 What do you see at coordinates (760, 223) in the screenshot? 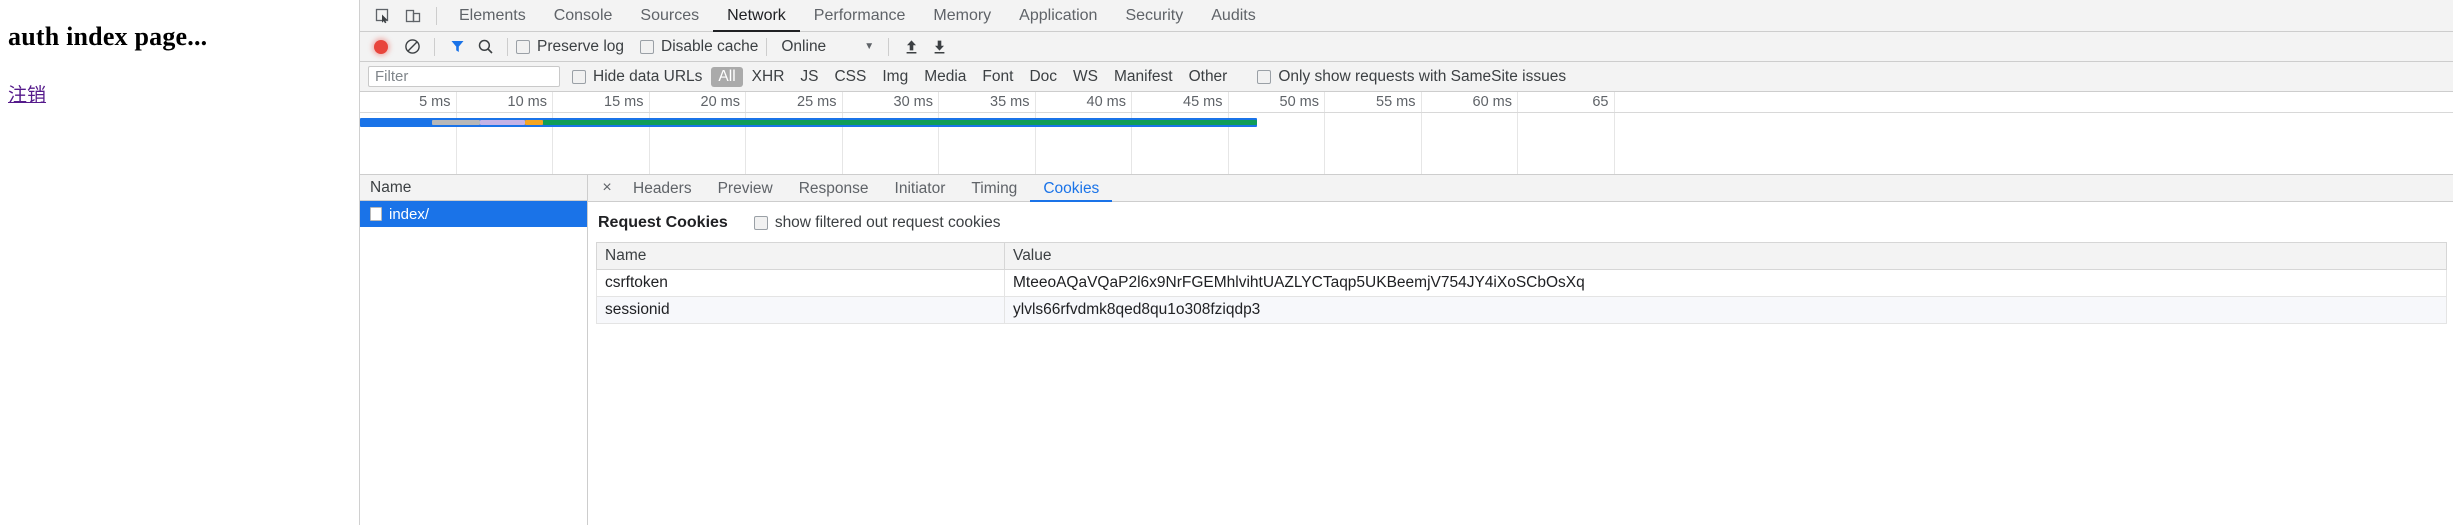
I see `show-filtered-cookies-box` at bounding box center [760, 223].